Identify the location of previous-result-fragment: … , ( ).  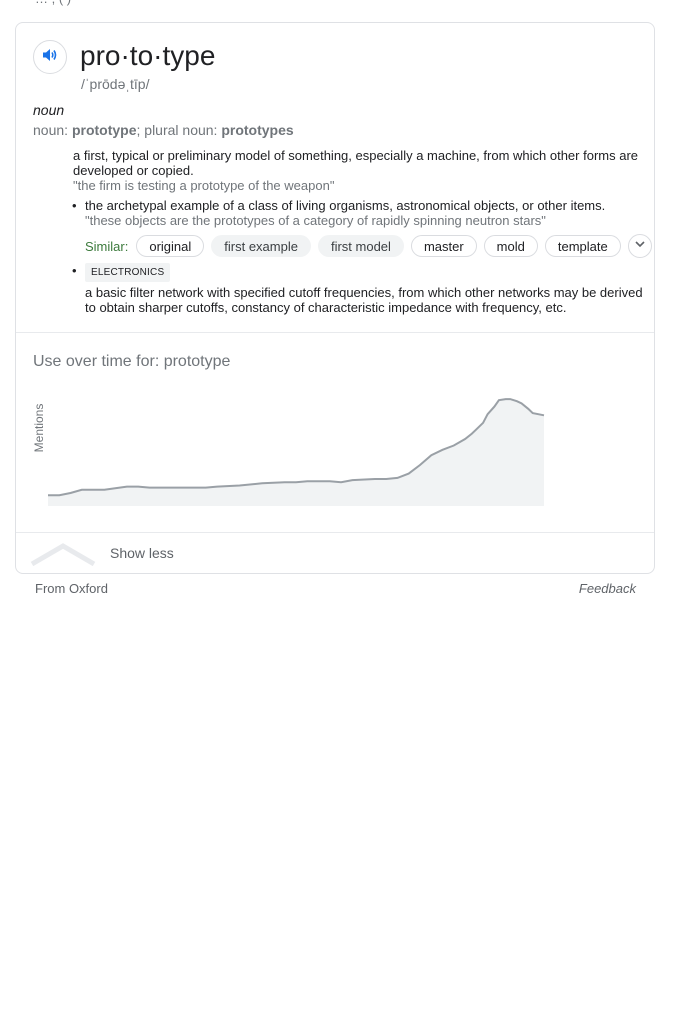
(53, 3).